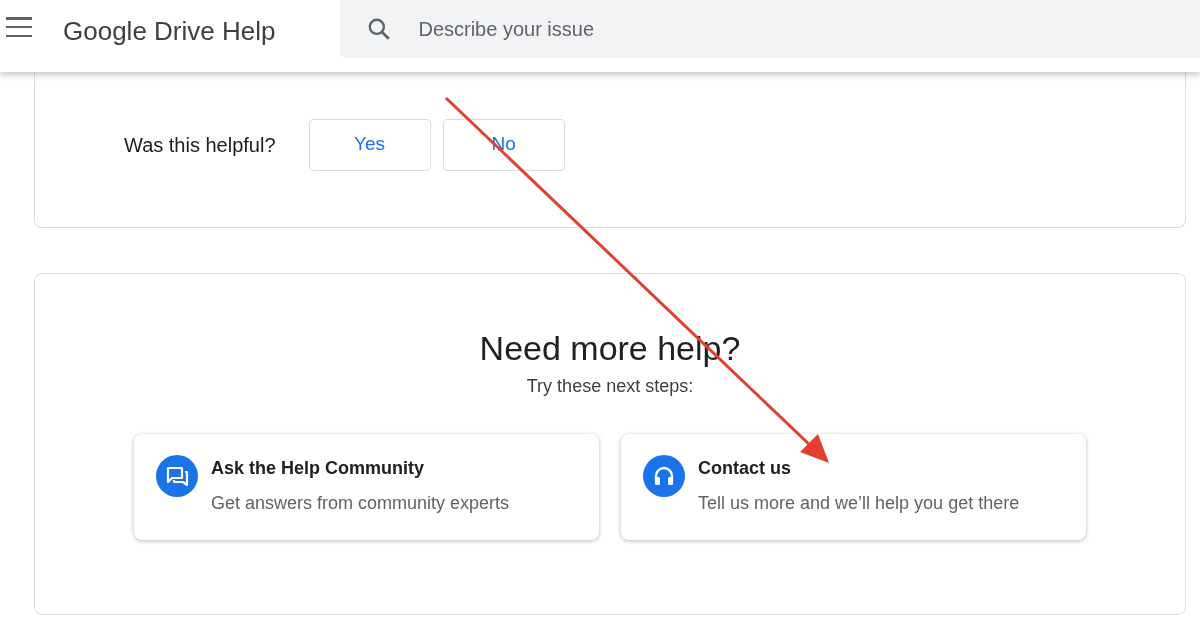 The width and height of the screenshot is (1200, 623). I want to click on option-description: Get answers from community experts, so click(360, 503).